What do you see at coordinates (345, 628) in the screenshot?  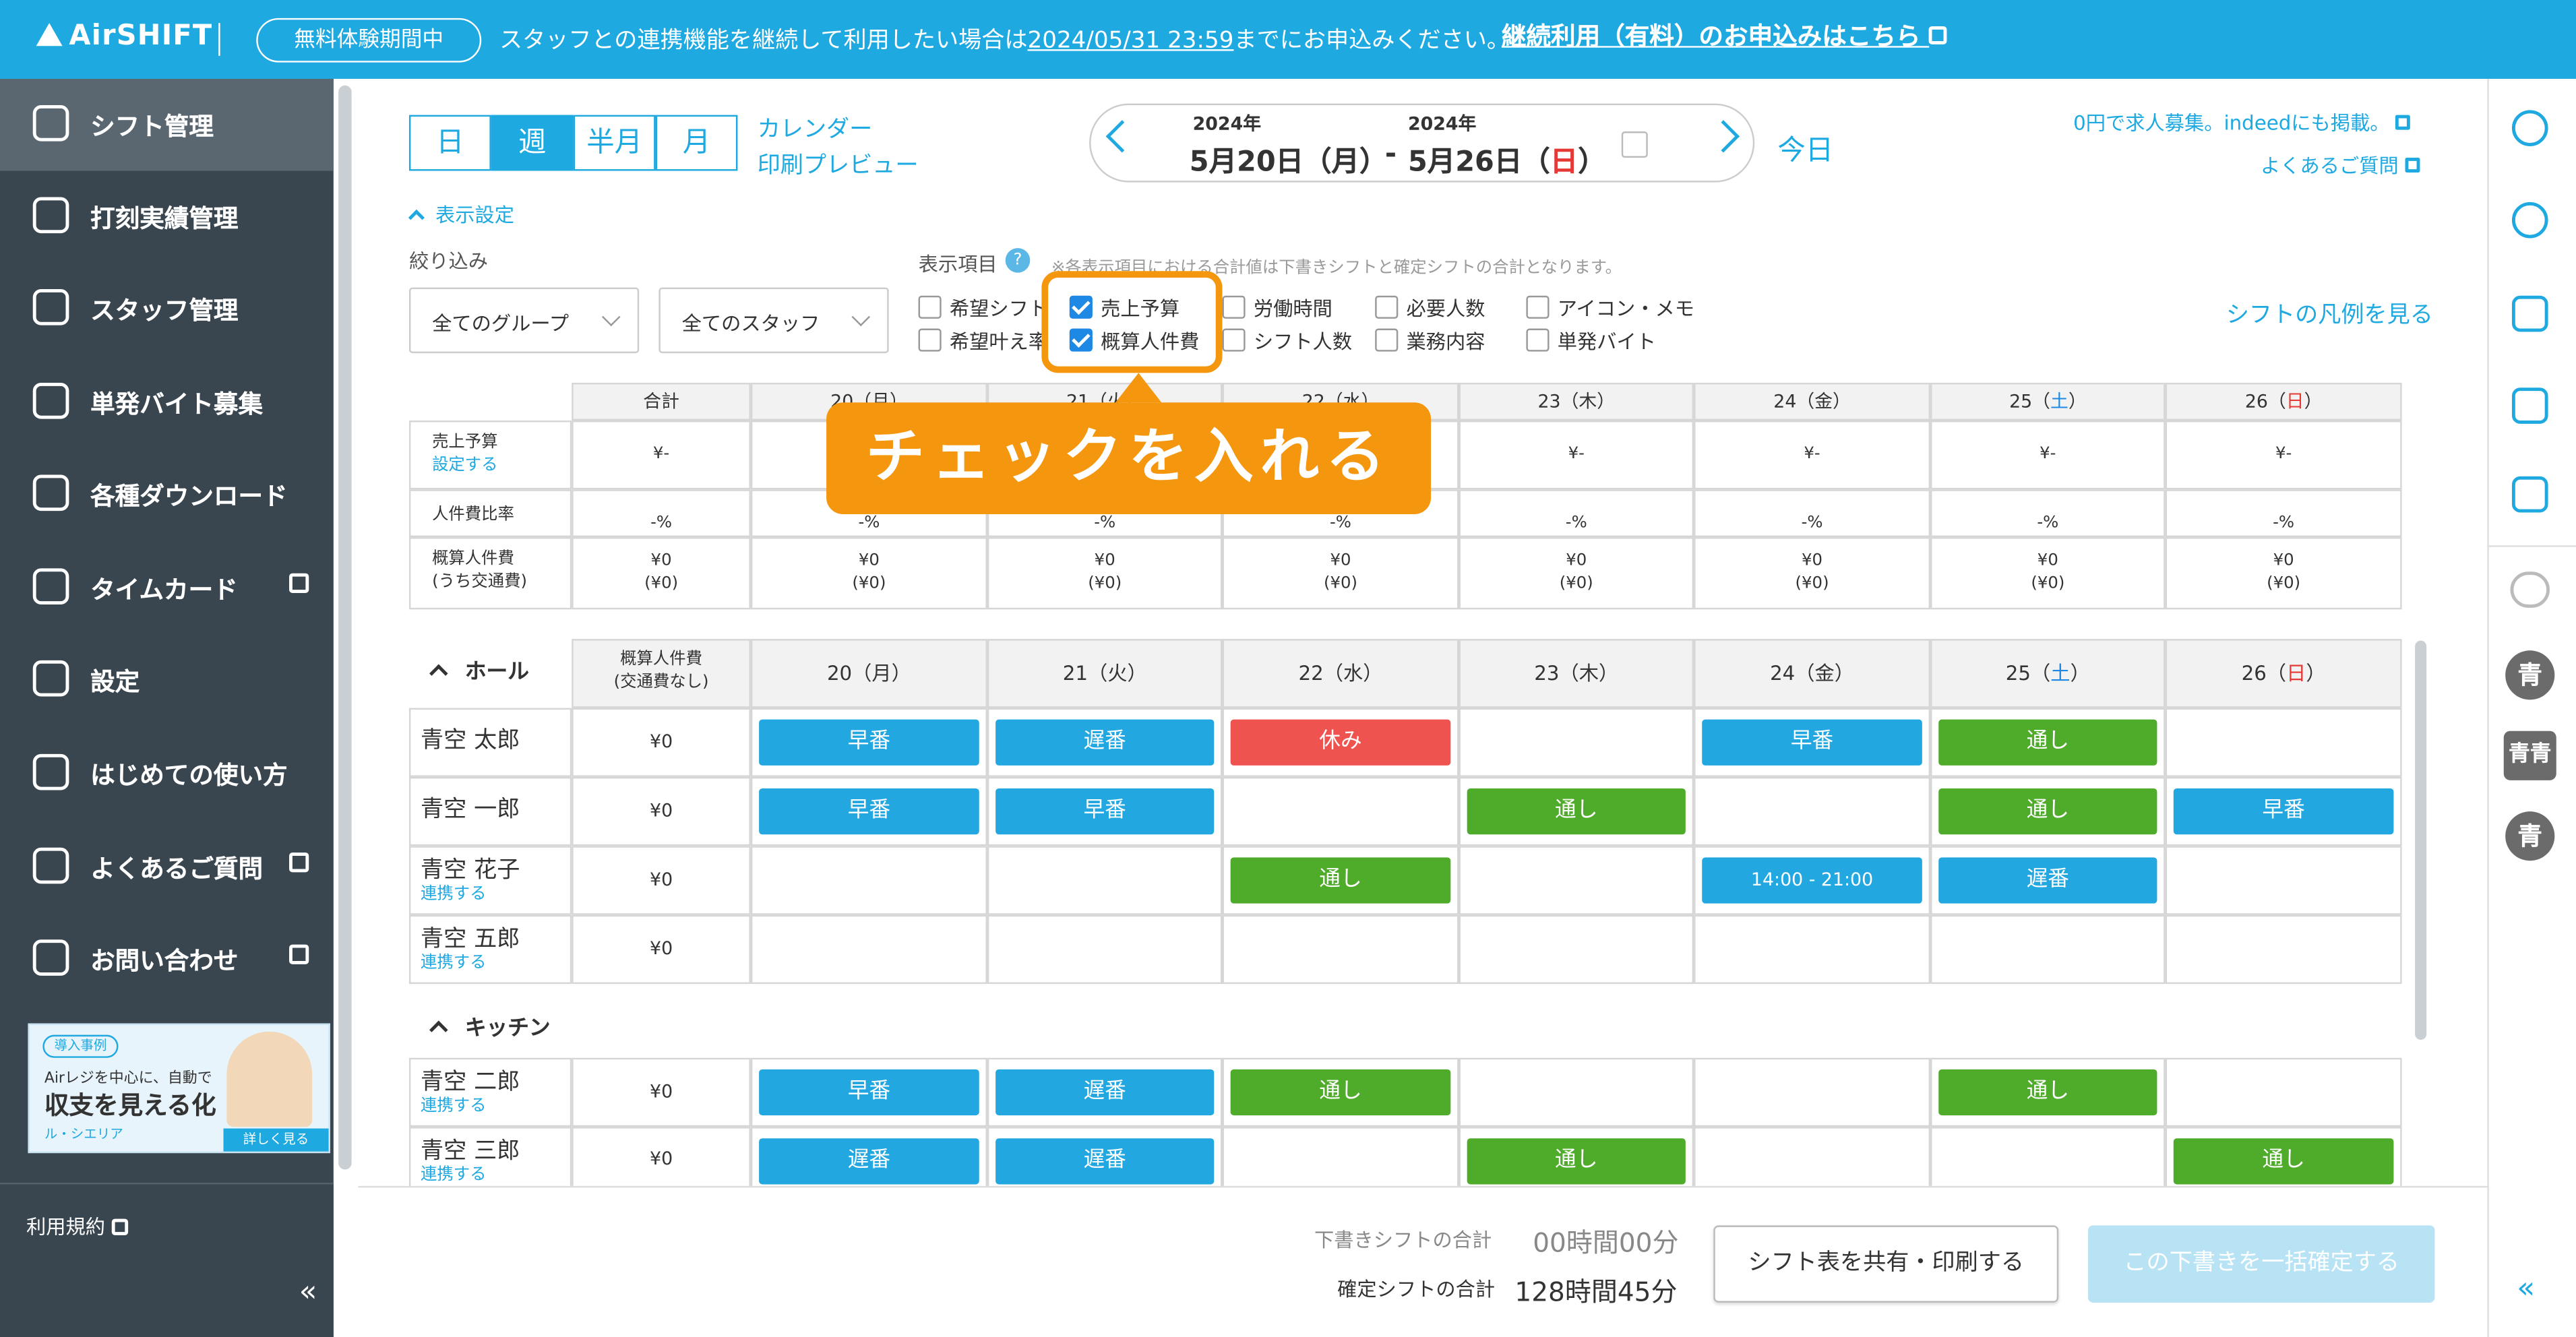 I see `sidebar-scrollbar` at bounding box center [345, 628].